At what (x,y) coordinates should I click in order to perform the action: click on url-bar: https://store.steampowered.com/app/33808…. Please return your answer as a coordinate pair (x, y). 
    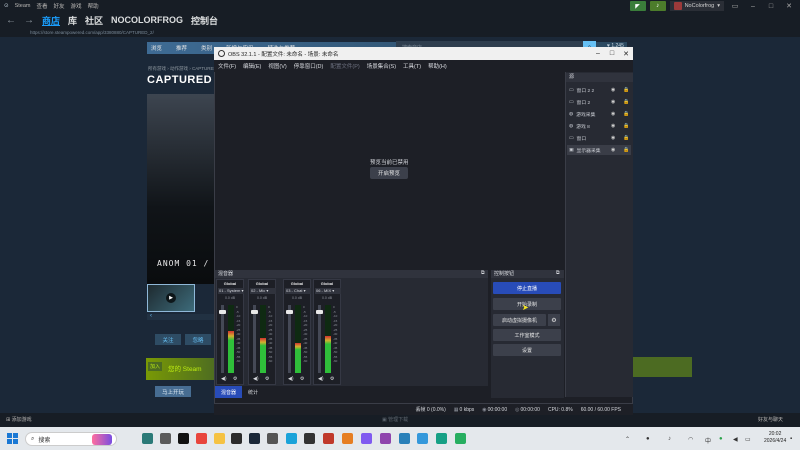
    Looking at the image, I should click on (400, 32).